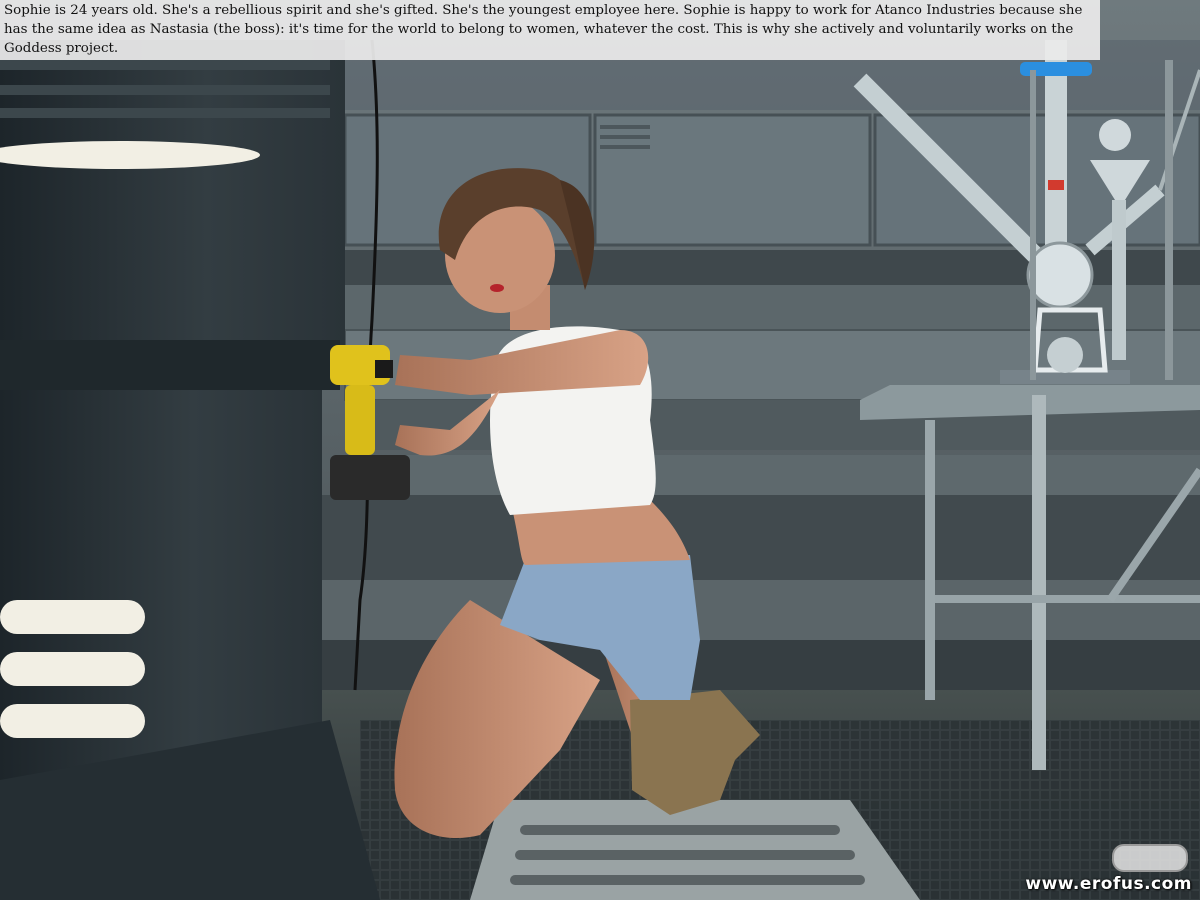 The image size is (1200, 900). Describe the element at coordinates (1108, 884) in the screenshot. I see `site-watermark: www.erofus.com` at that location.